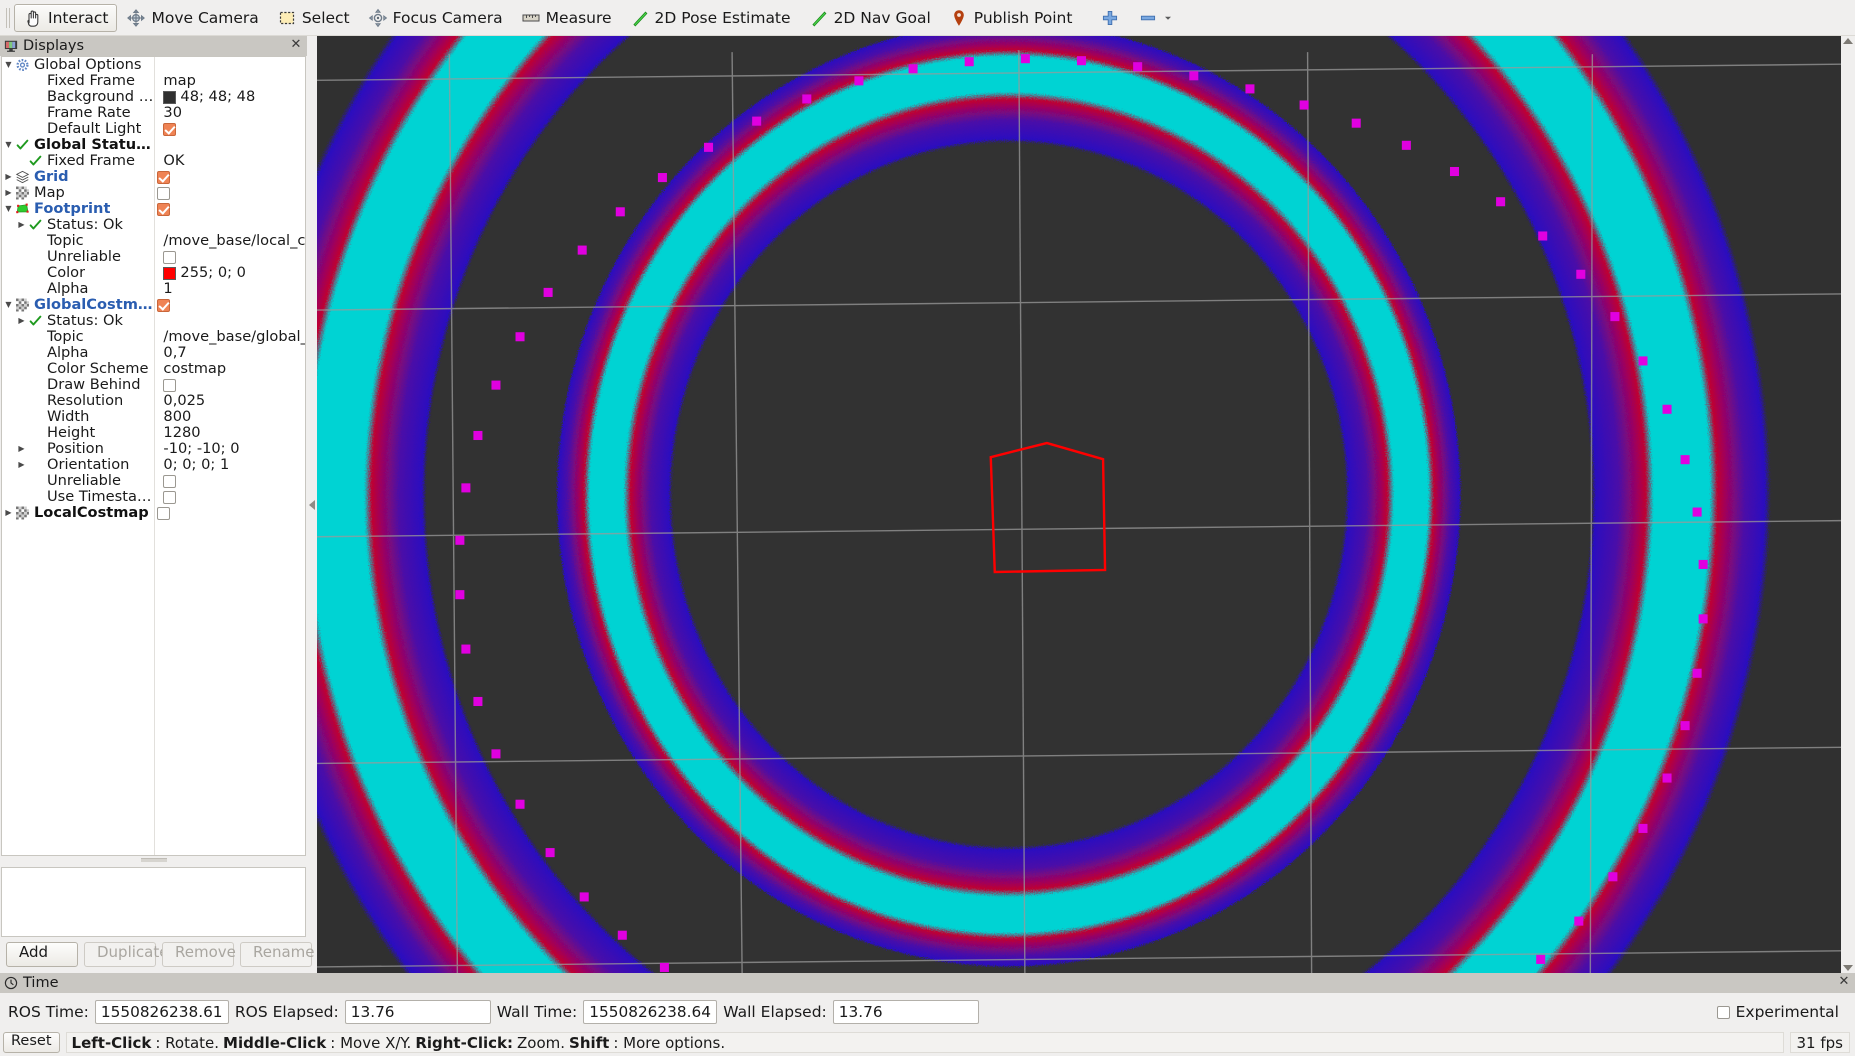 The height and width of the screenshot is (1056, 1855). What do you see at coordinates (153, 497) in the screenshot?
I see `tree-row: Use Timestamp` at bounding box center [153, 497].